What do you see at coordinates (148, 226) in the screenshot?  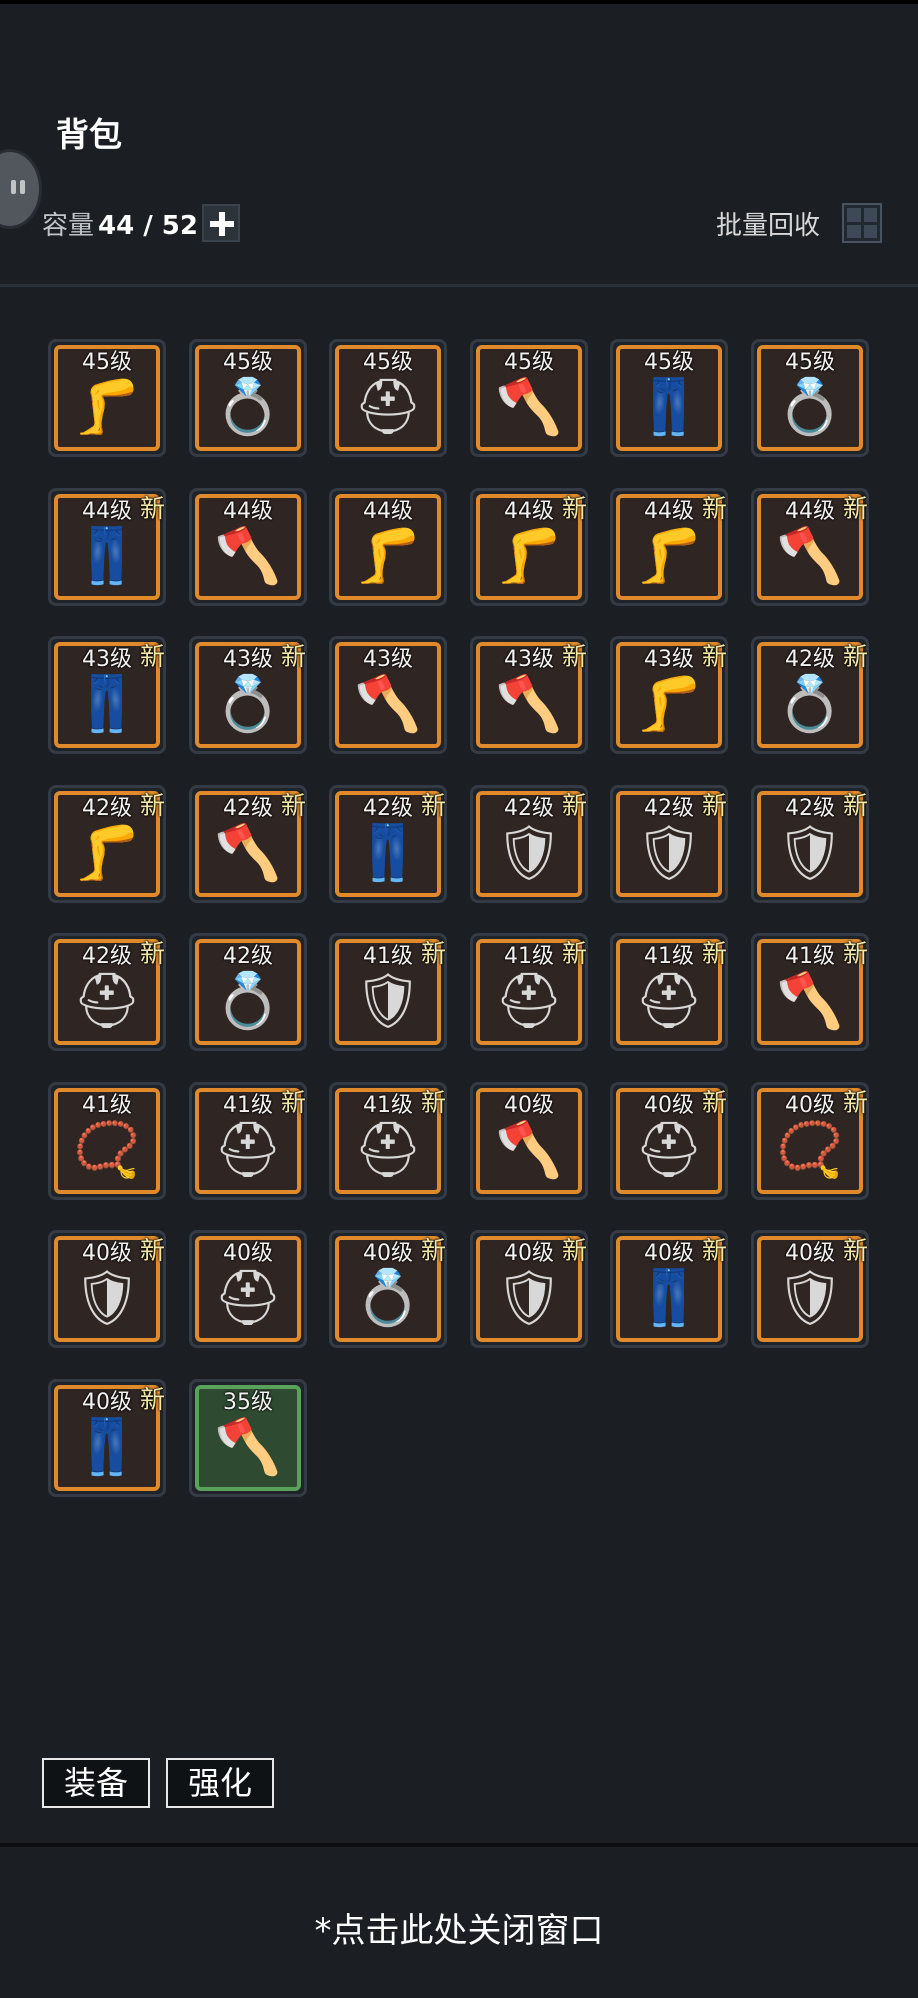 I see `capacity-value: 44 / 52` at bounding box center [148, 226].